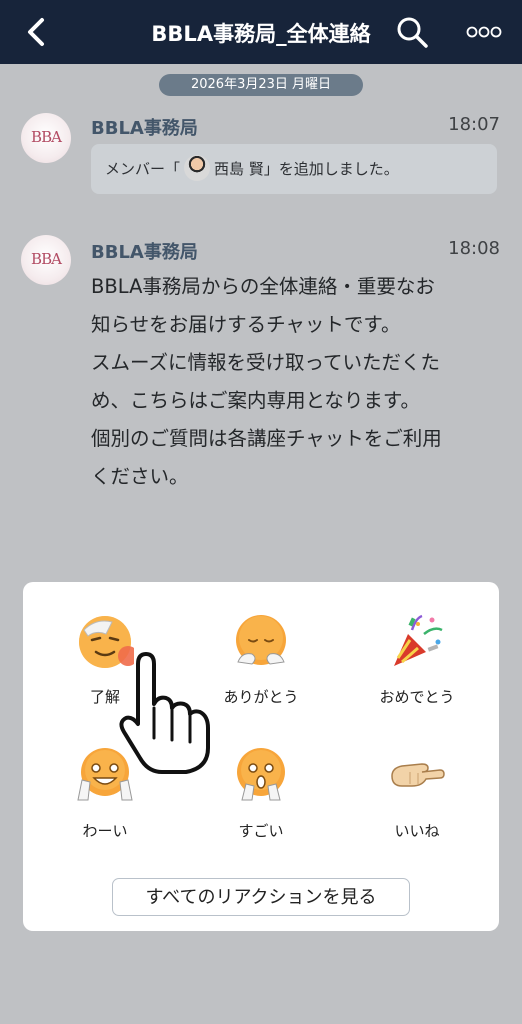 The height and width of the screenshot is (1024, 522). I want to click on message-time: 18:08, so click(474, 248).